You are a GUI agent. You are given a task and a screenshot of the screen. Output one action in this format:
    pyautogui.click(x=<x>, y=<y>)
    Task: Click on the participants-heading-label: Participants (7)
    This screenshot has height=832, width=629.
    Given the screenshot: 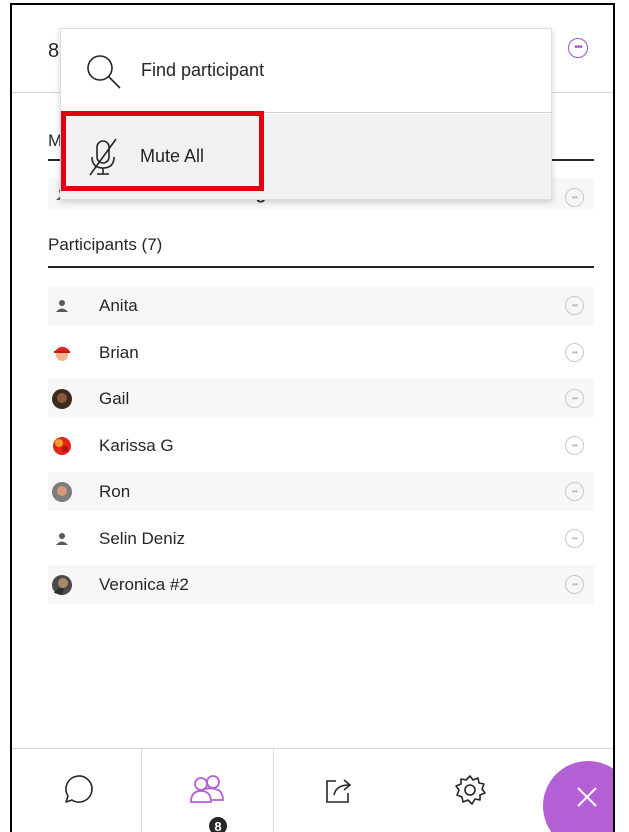 What is the action you would take?
    pyautogui.click(x=105, y=244)
    